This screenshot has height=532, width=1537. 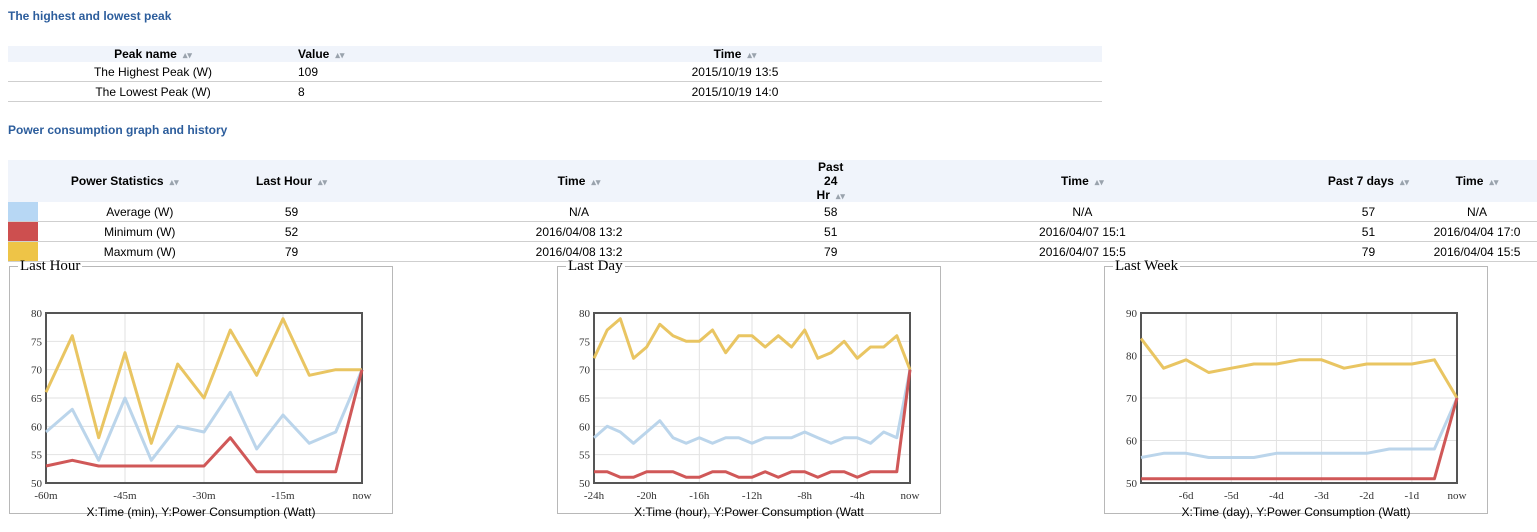 What do you see at coordinates (579, 231) in the screenshot?
I see `statistic-cell: 2016/04/08 13:2` at bounding box center [579, 231].